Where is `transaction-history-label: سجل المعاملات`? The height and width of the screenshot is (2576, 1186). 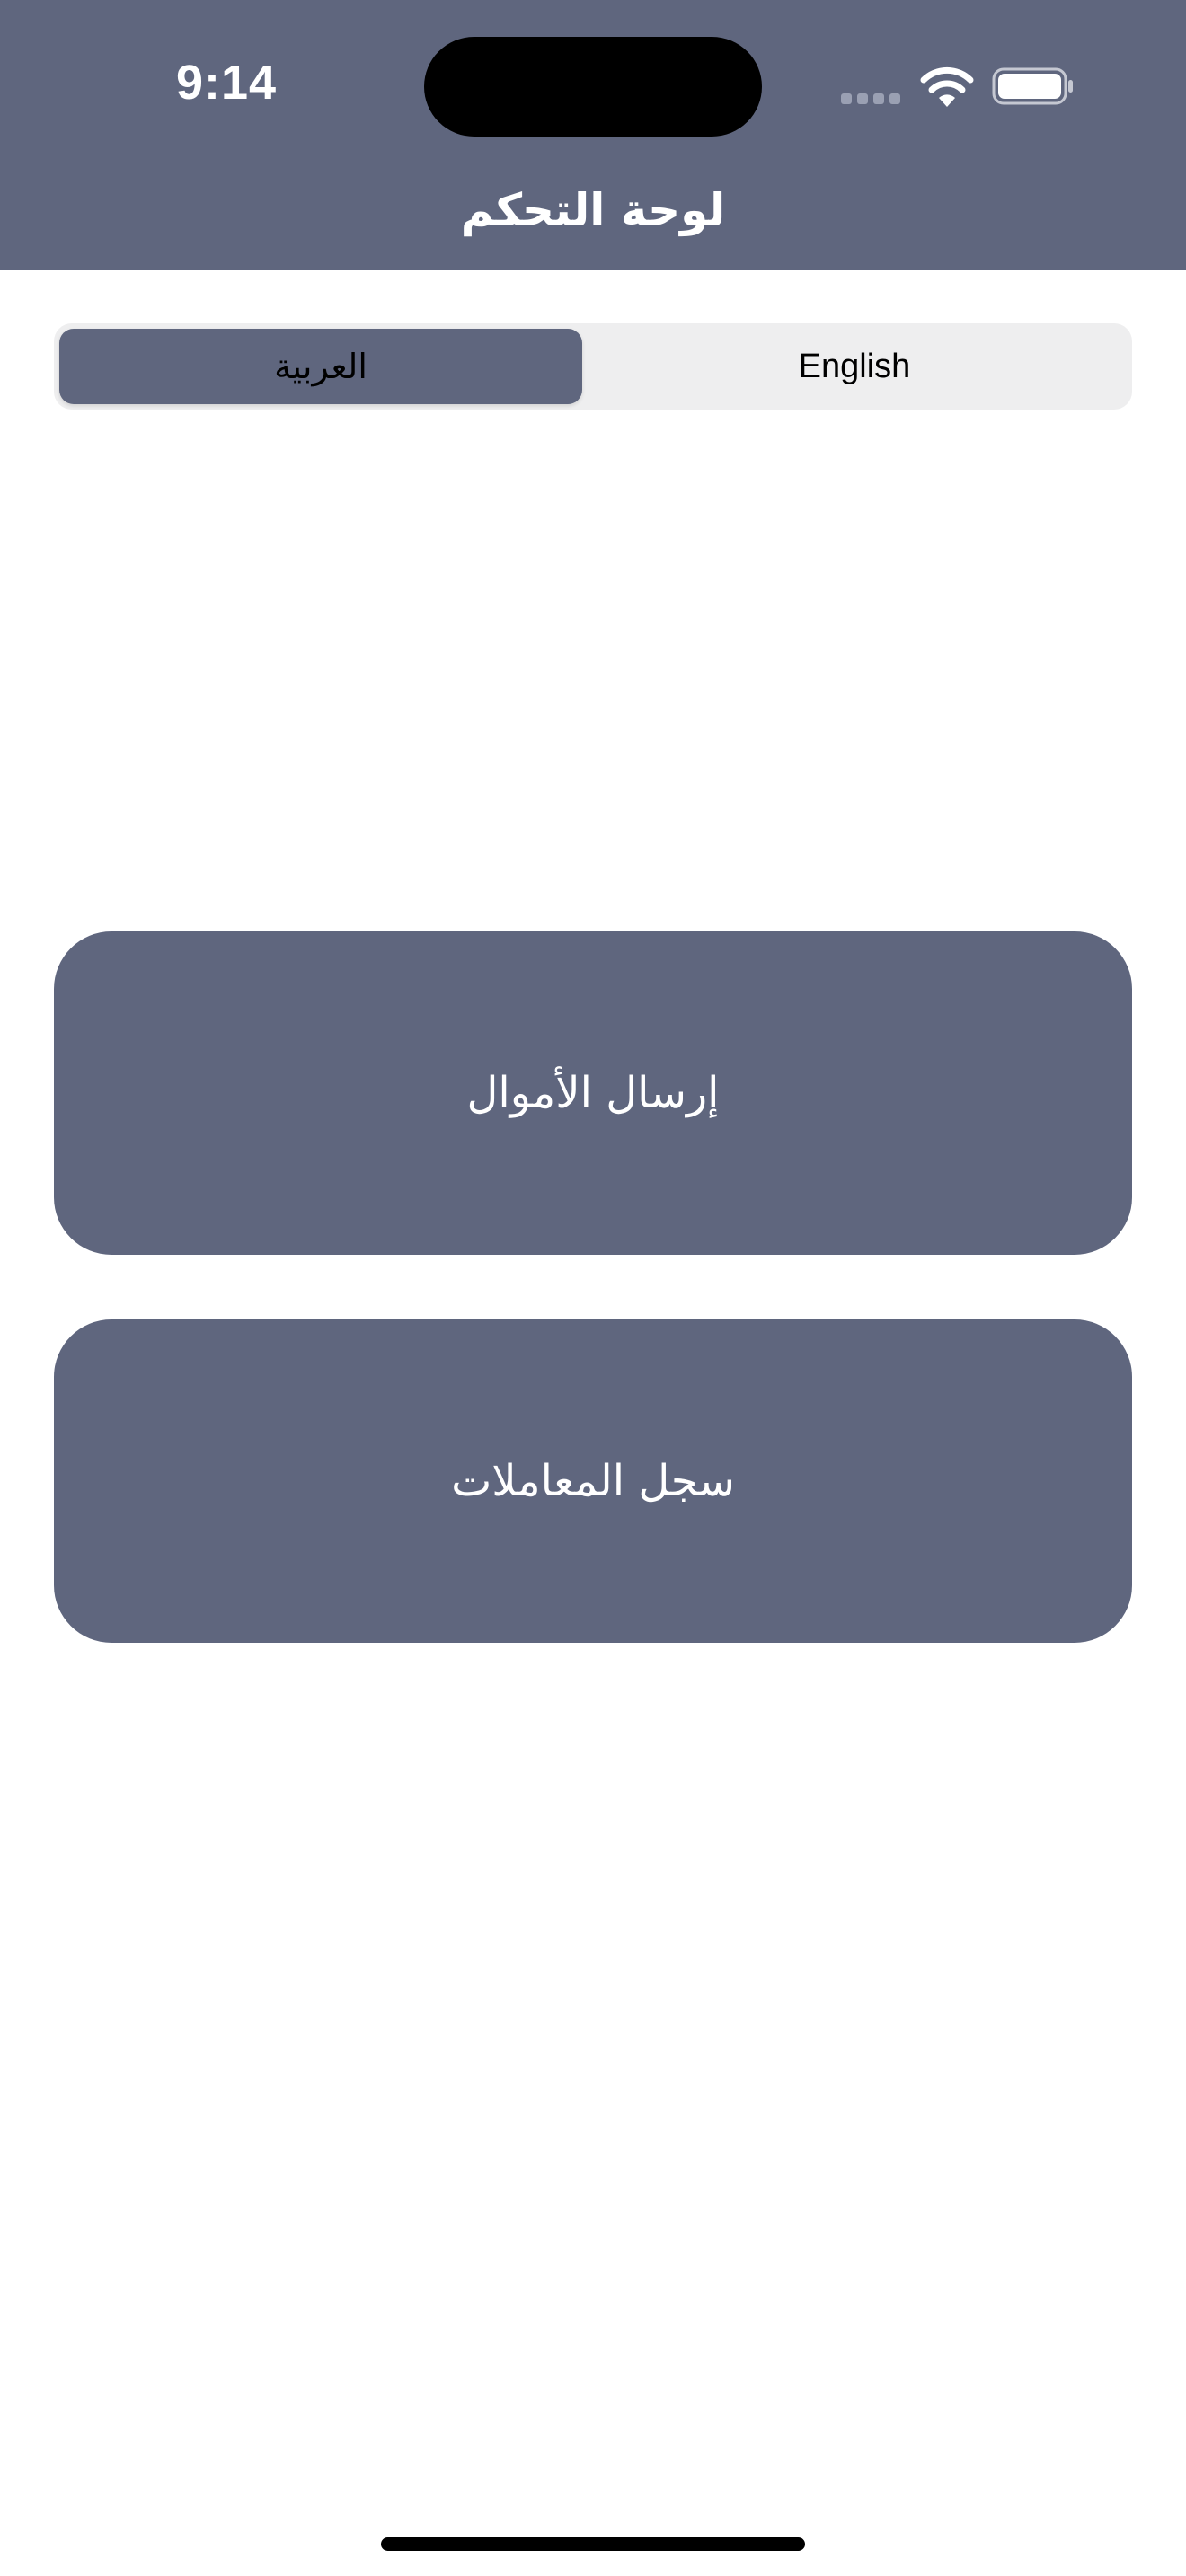 transaction-history-label: سجل المعاملات is located at coordinates (593, 1481).